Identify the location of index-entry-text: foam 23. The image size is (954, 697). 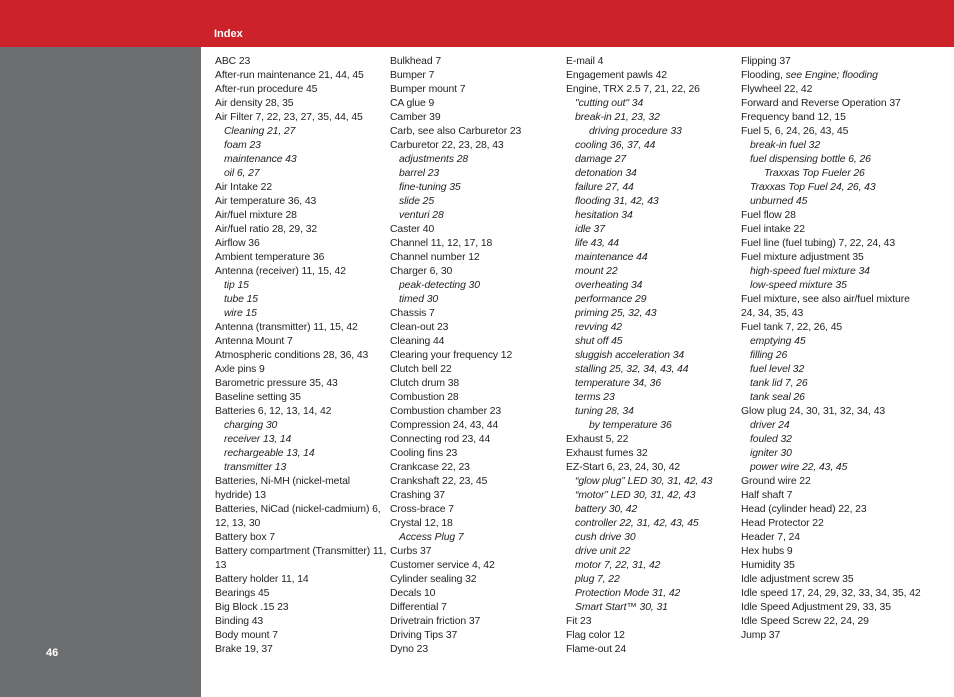
(242, 145).